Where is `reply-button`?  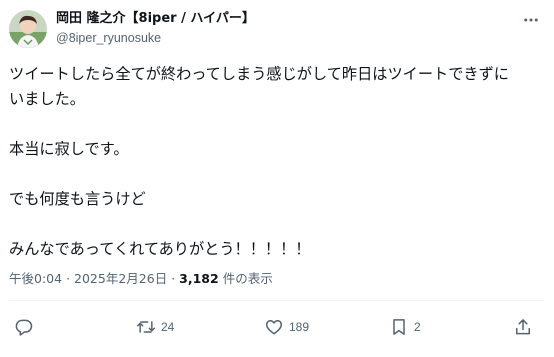 reply-button is located at coordinates (26, 327).